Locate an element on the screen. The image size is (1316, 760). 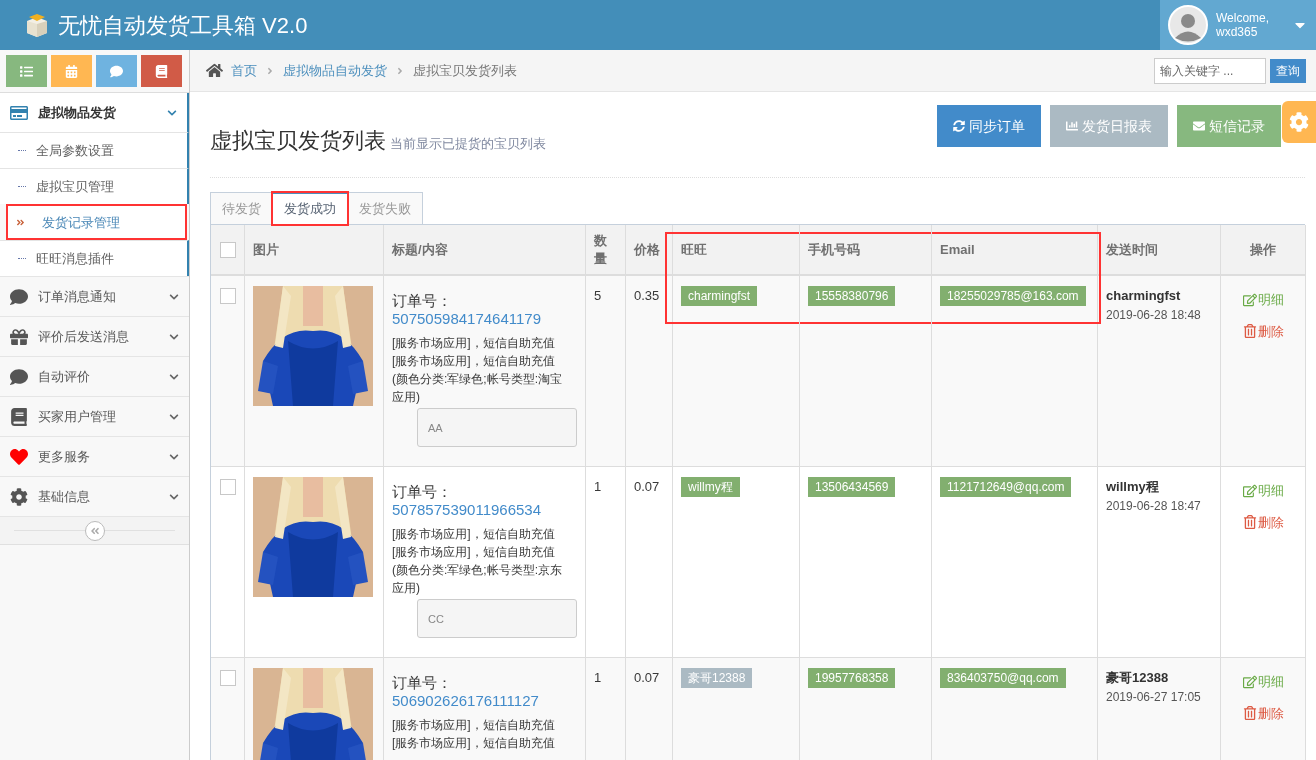
column-header: 操作 is located at coordinates (1263, 250).